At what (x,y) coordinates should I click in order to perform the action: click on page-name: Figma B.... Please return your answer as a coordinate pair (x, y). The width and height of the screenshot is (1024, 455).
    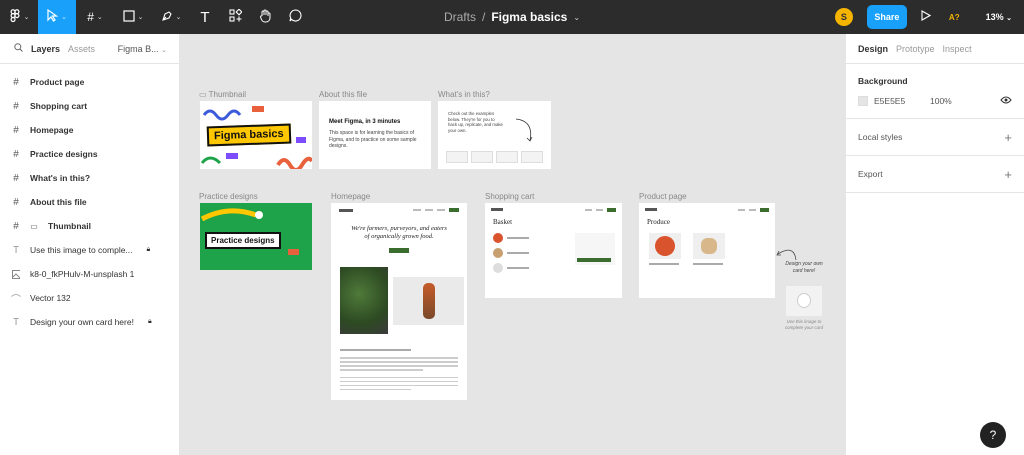
    Looking at the image, I should click on (138, 48).